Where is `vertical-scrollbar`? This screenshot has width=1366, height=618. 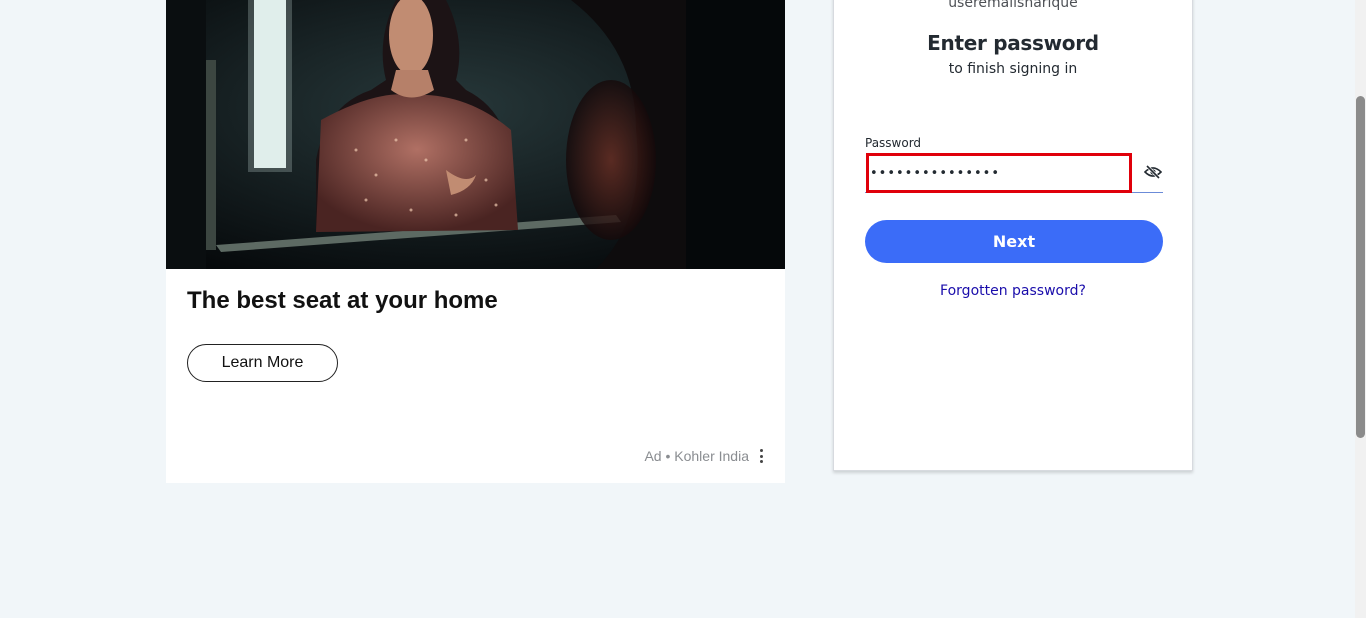
vertical-scrollbar is located at coordinates (1360, 309).